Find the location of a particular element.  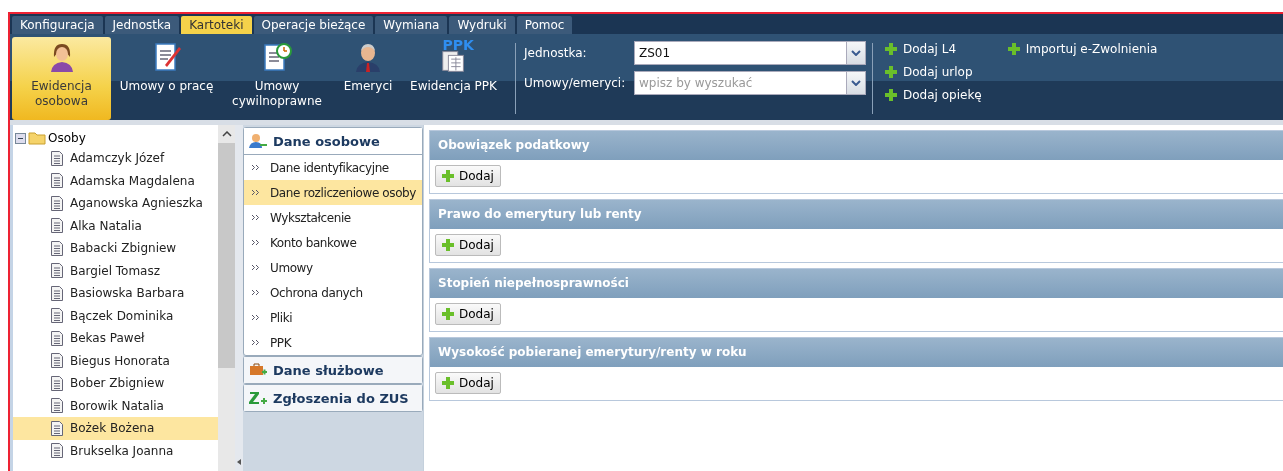

section-header: Zgłoszenia do ZUS is located at coordinates (333, 398).